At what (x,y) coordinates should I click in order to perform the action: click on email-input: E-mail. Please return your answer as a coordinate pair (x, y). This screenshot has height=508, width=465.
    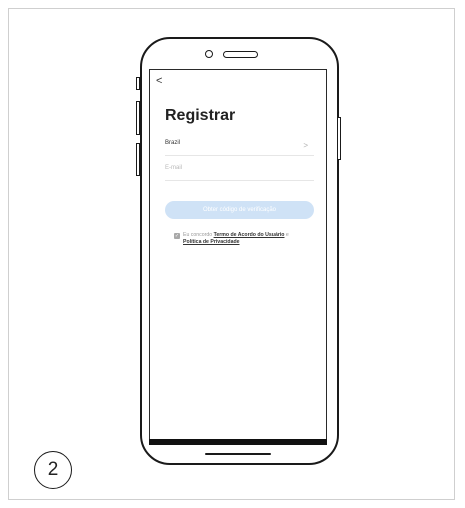
    Looking at the image, I should click on (239, 173).